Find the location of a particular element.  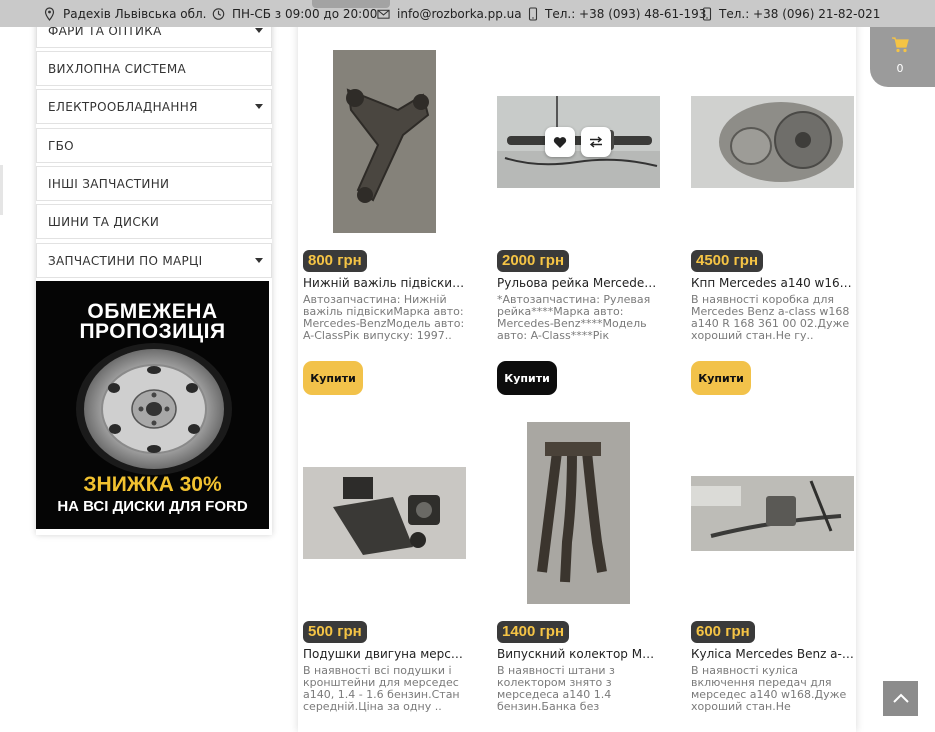

sidebar-item-tires-wheels: ШИНИ ТА ДИСКИ is located at coordinates (154, 221).